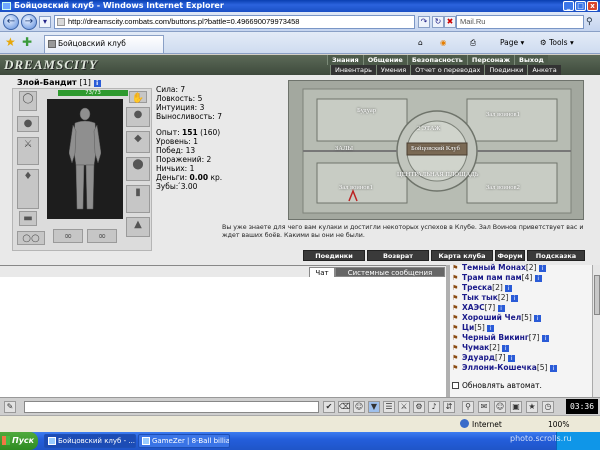 Image resolution: width=600 pixels, height=450 pixels. I want to click on small-items-slot-icon: ∞, so click(68, 236).